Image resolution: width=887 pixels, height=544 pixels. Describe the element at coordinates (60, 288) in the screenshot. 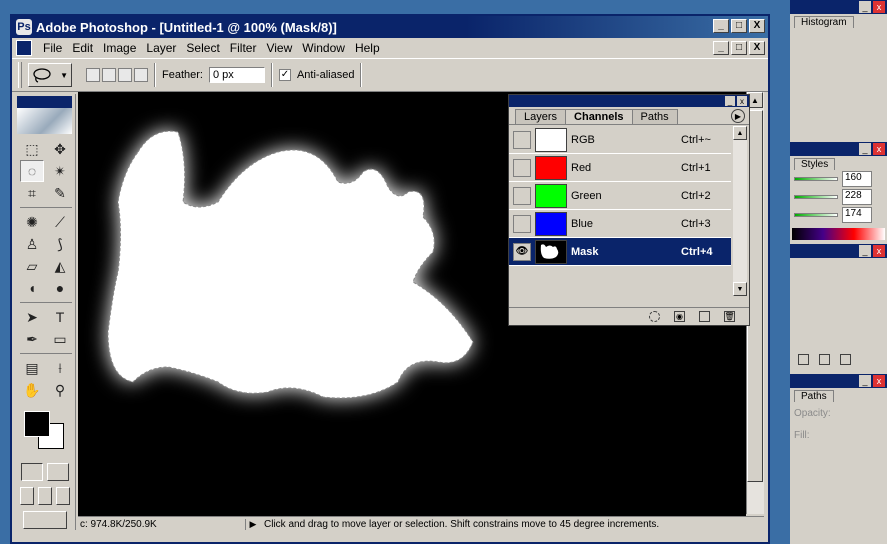

I see `dodge-tool-icon: ●` at that location.